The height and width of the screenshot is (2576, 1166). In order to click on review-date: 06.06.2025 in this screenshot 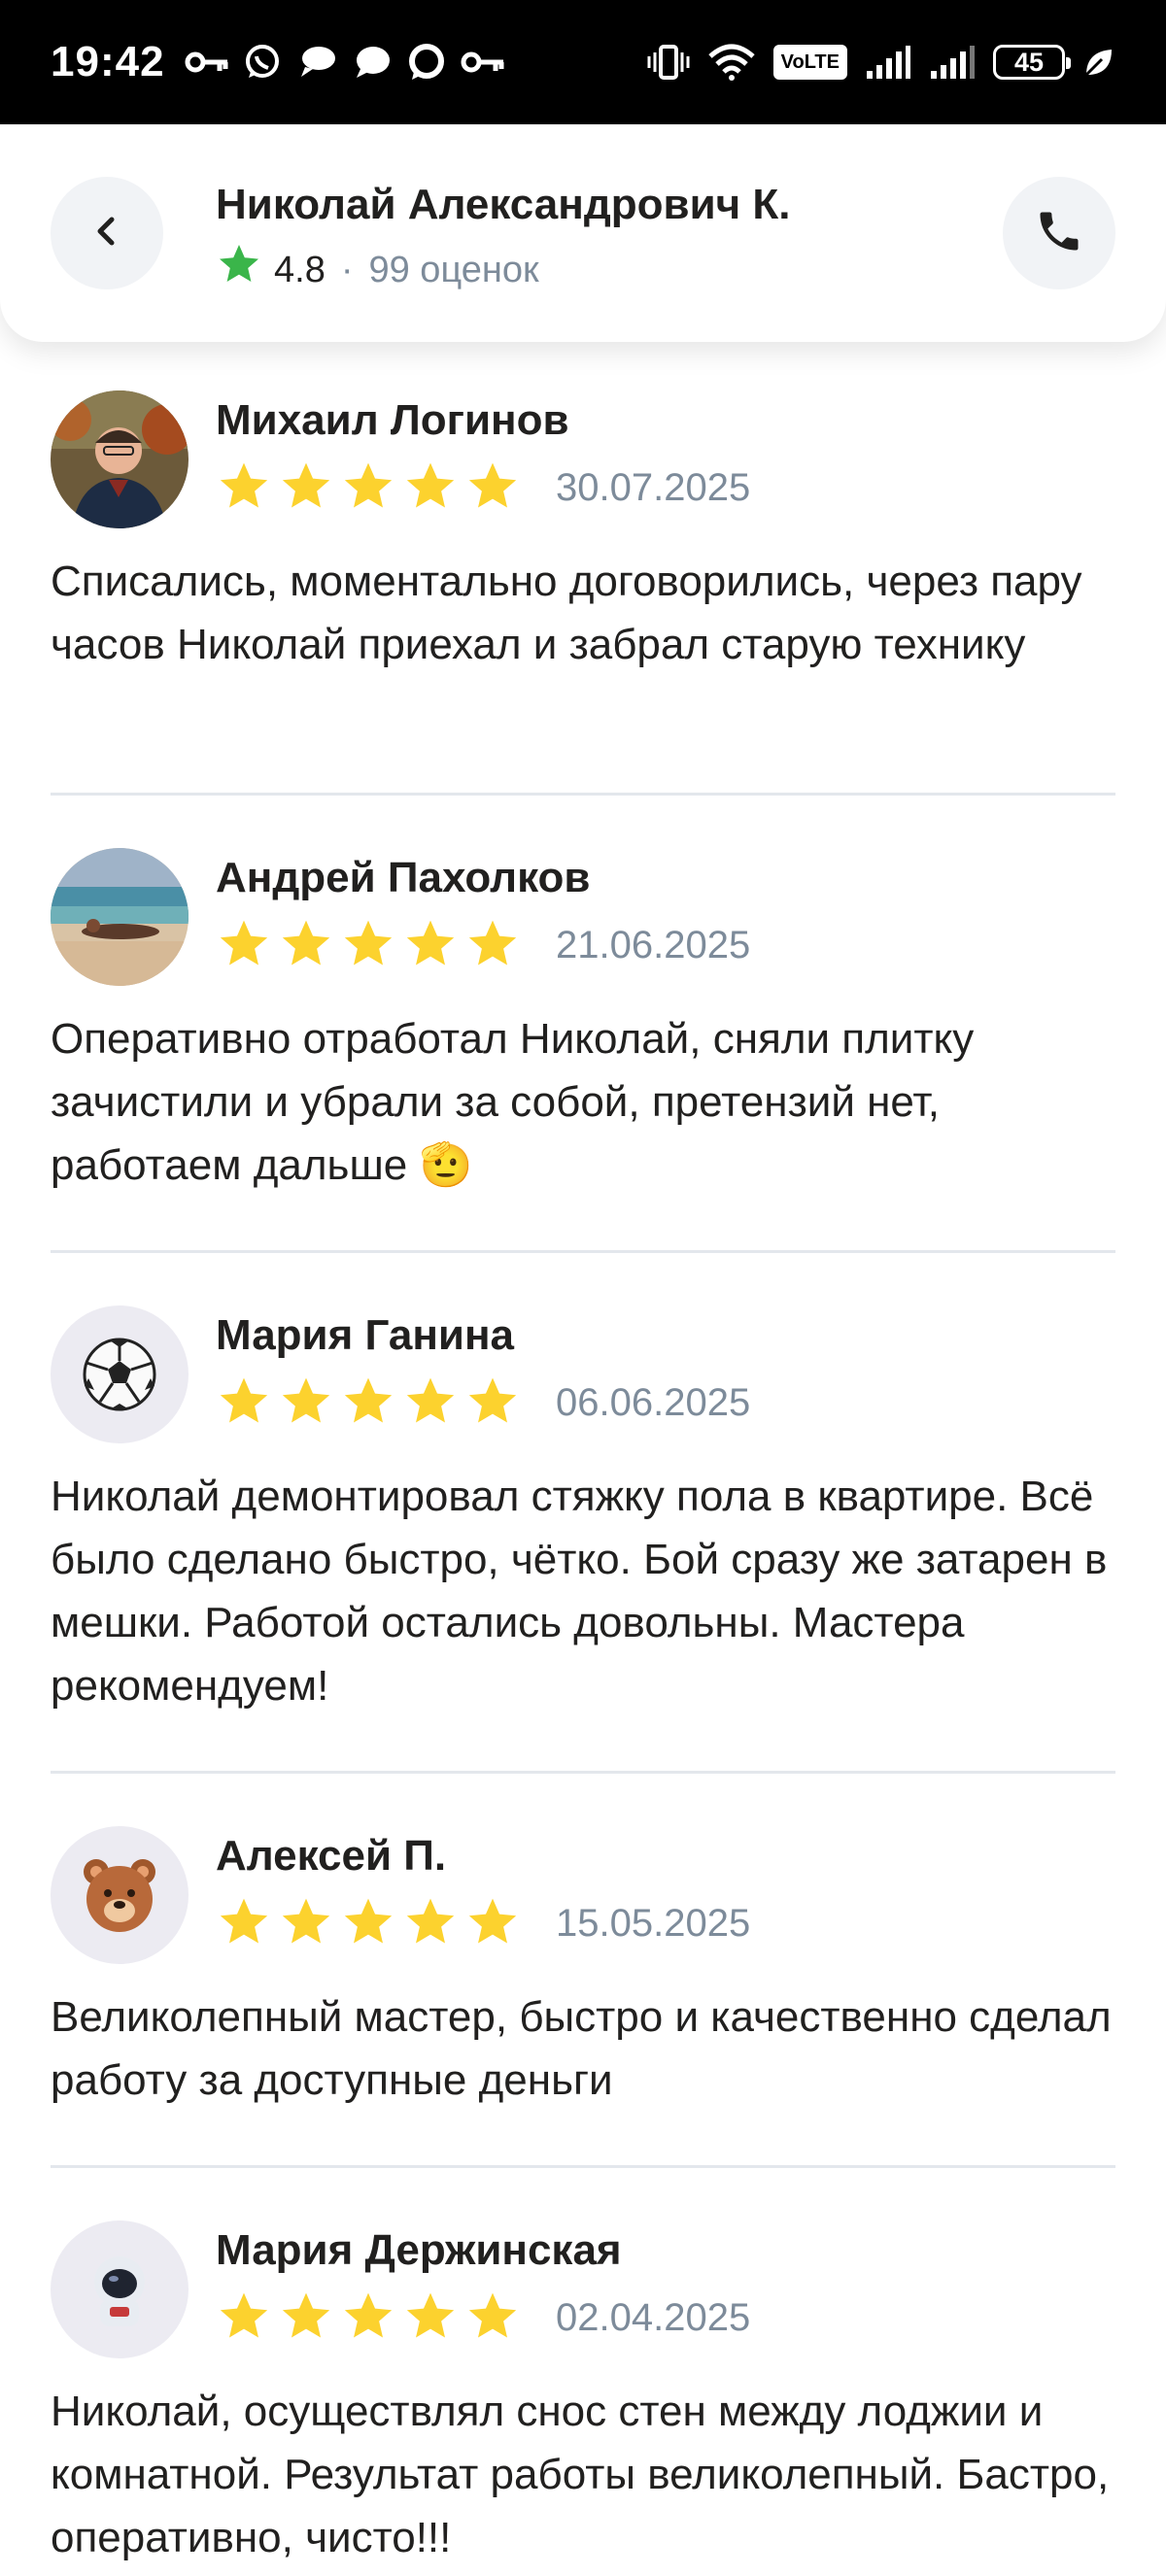, I will do `click(653, 1402)`.